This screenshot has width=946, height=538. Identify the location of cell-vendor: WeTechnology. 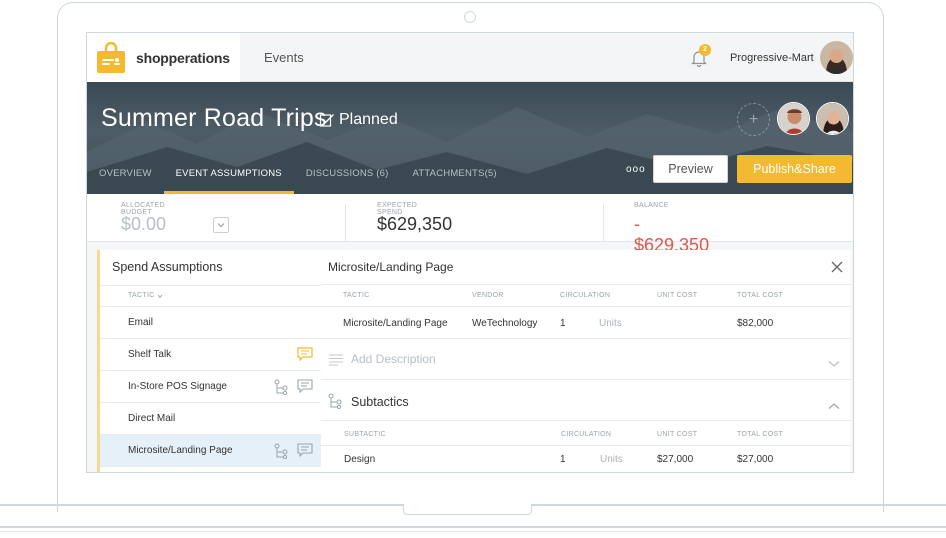
(505, 323).